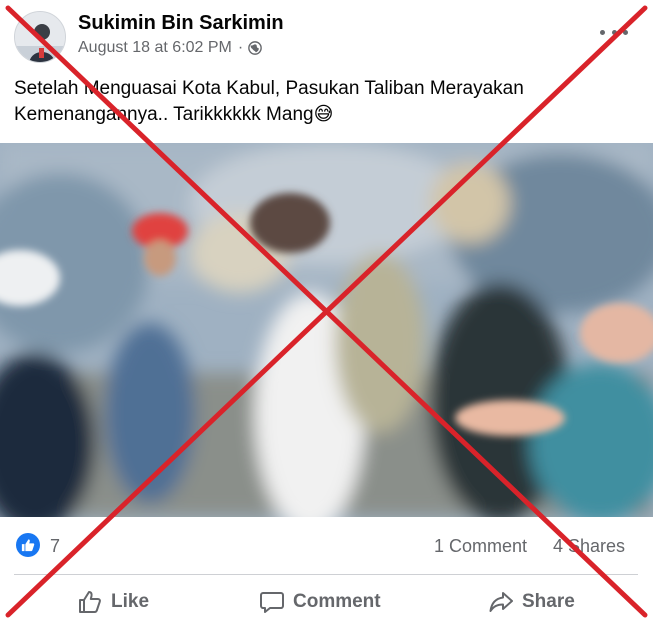  I want to click on comment-count: 1 Comment, so click(480, 546).